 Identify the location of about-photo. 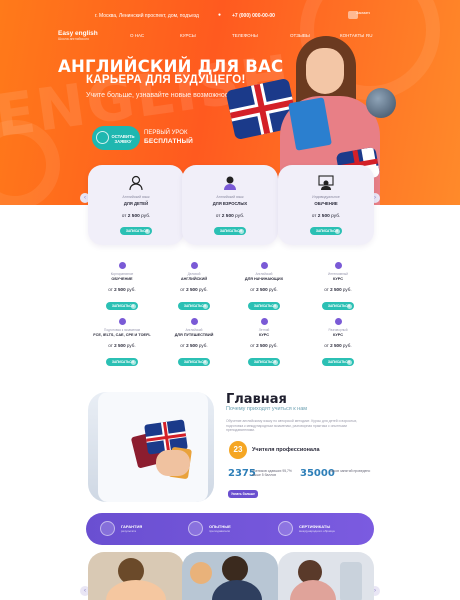
(151, 447).